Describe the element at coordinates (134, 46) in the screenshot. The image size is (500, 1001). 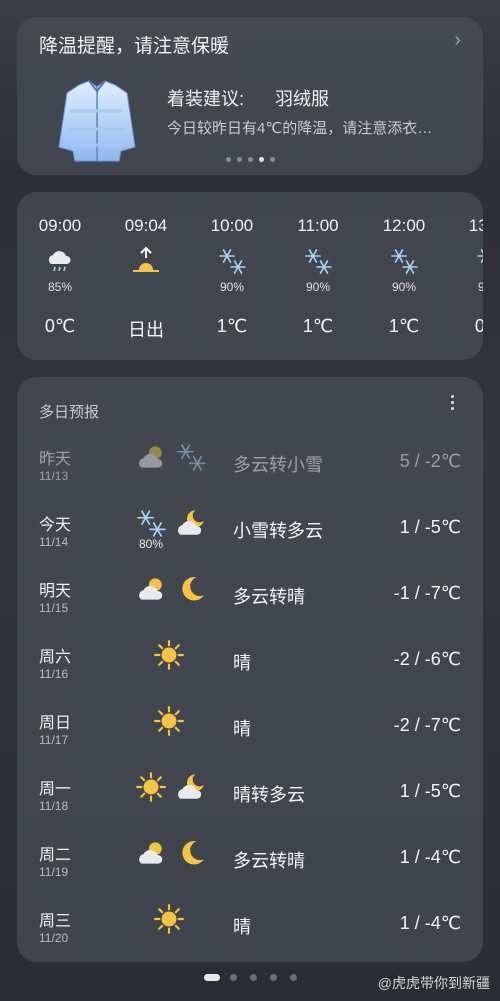
I see `alert-title: 降温提醒，请注意保暖` at that location.